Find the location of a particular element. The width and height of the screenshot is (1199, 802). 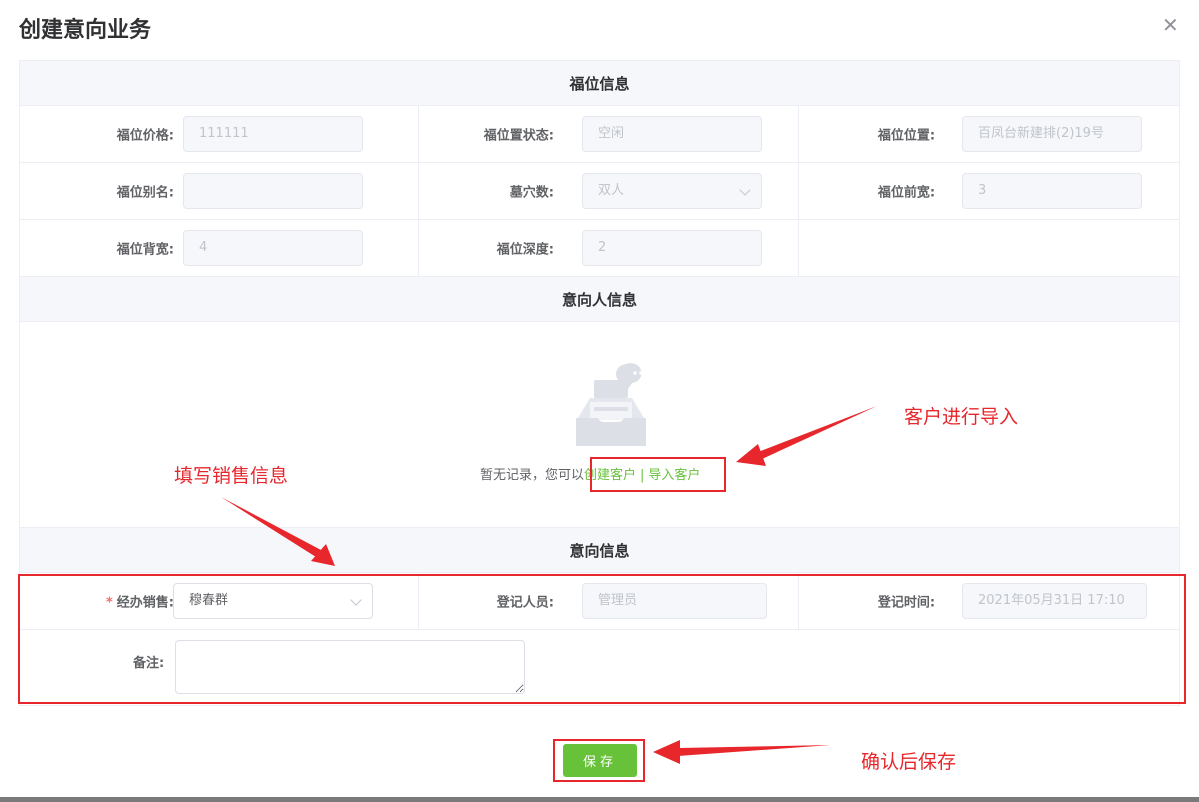

sales-label-text: 经办销售: is located at coordinates (145, 603).